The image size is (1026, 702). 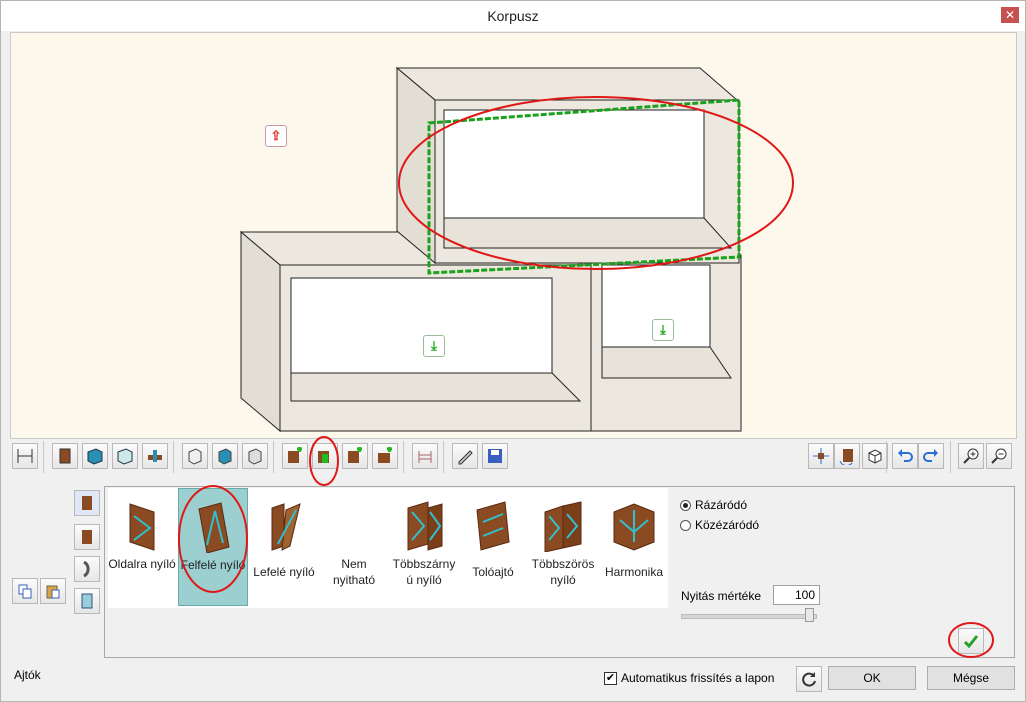 I want to click on status-label: Ajtók, so click(x=27, y=675).